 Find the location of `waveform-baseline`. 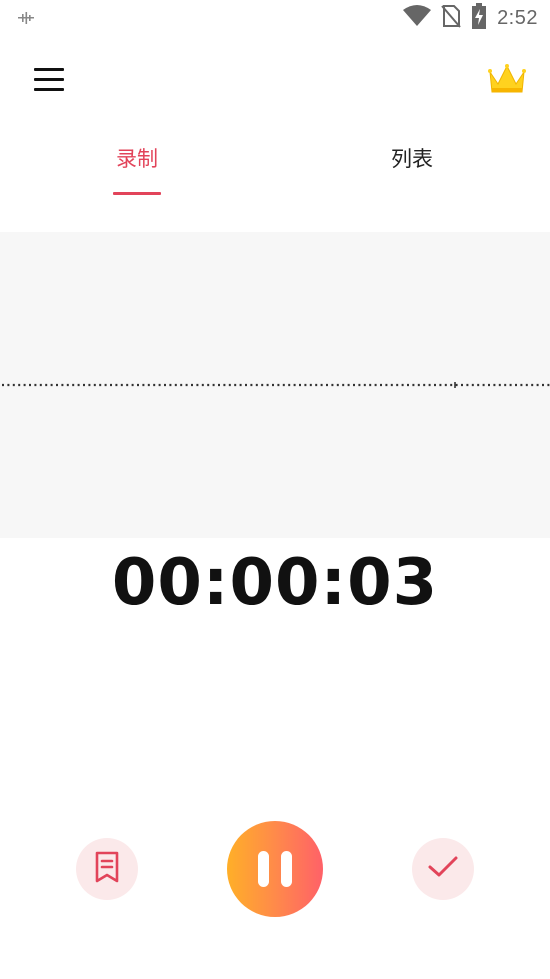

waveform-baseline is located at coordinates (276, 385).